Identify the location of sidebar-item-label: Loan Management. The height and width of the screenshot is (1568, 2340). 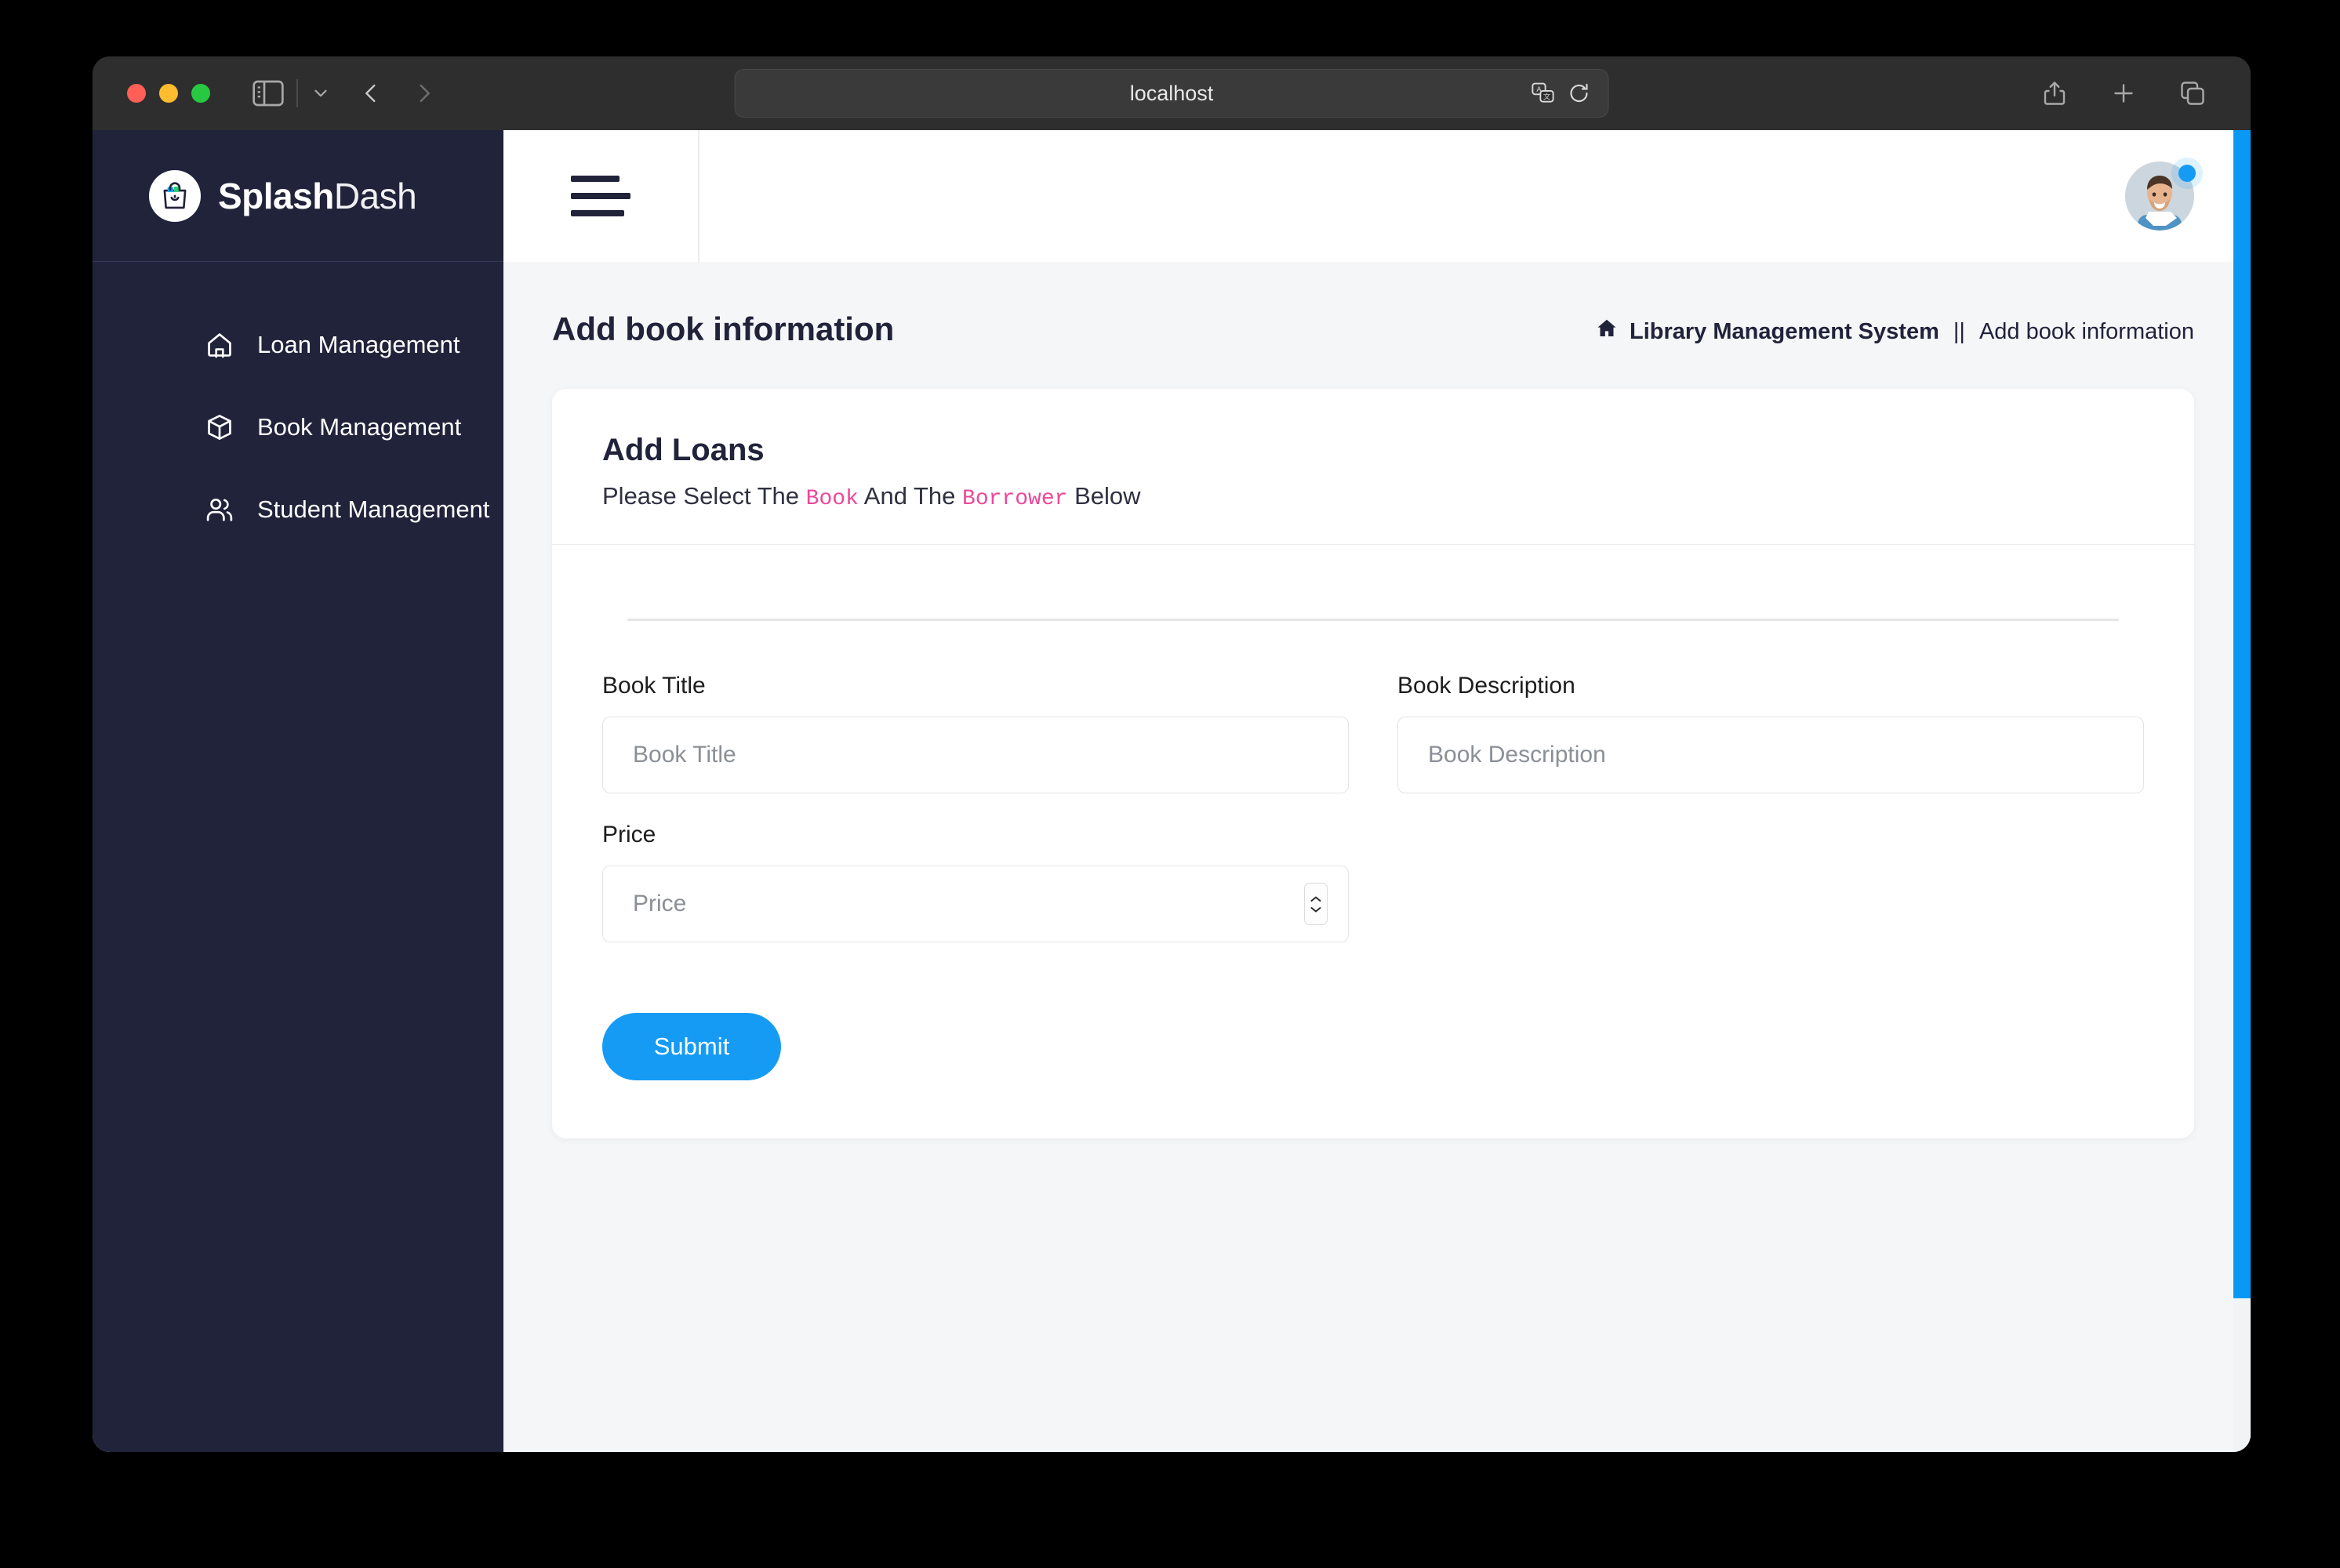
(358, 344).